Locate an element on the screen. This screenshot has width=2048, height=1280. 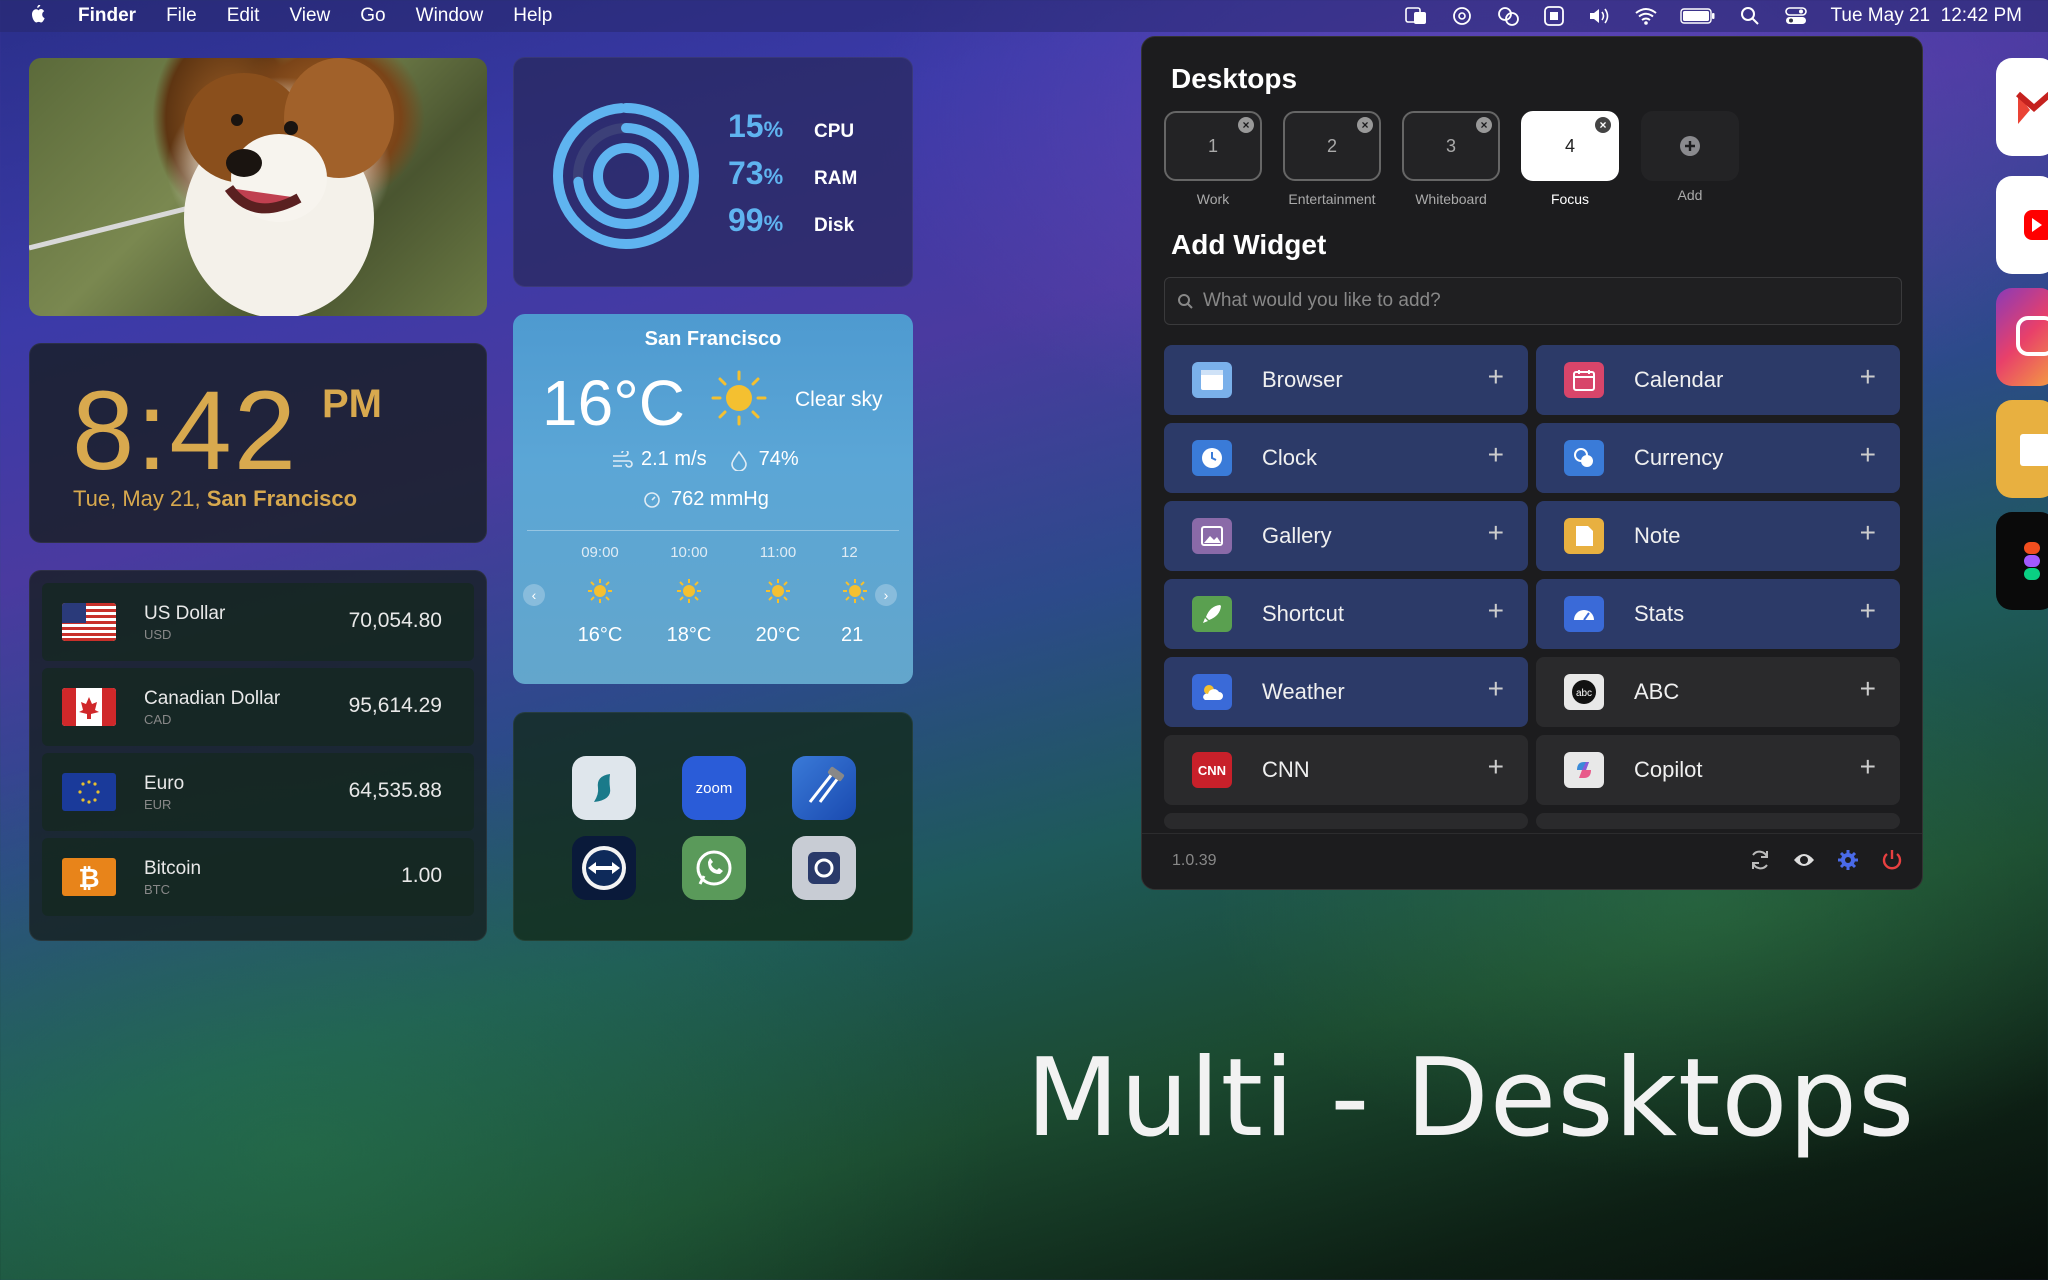
whatsapp-icon is located at coordinates (714, 868).